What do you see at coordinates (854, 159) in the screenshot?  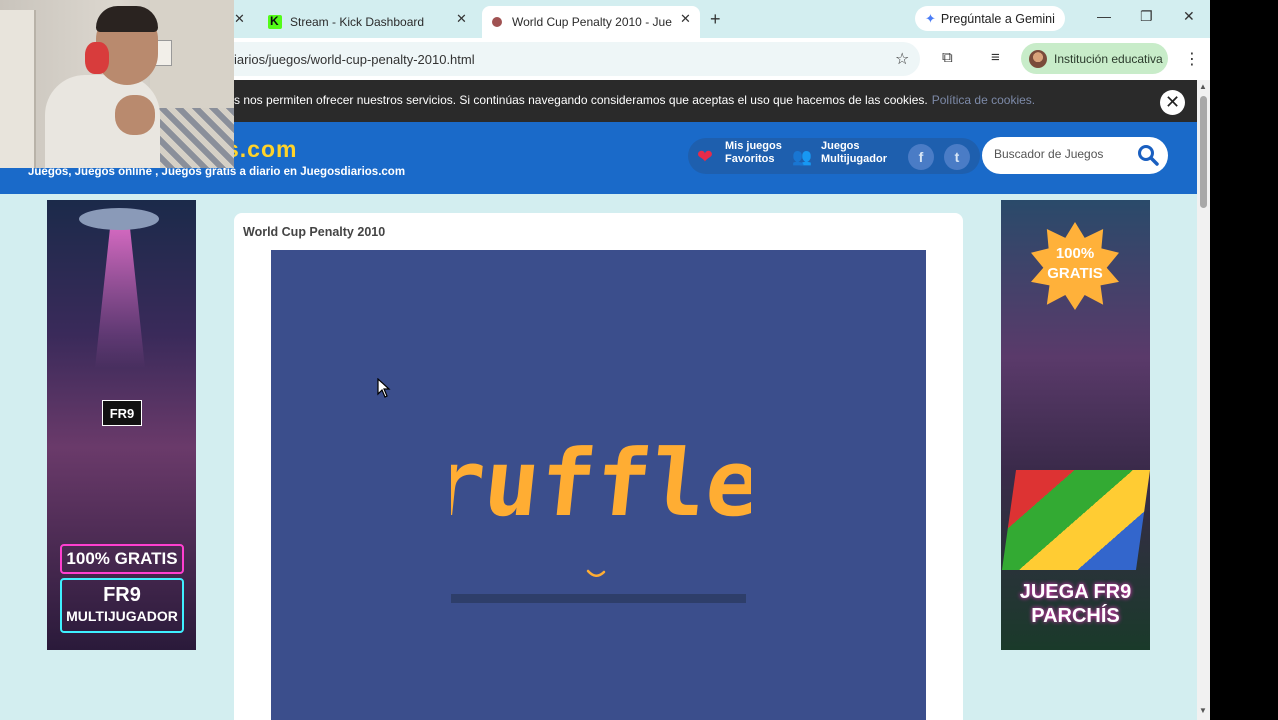 I see `nav-line: Multijugador` at bounding box center [854, 159].